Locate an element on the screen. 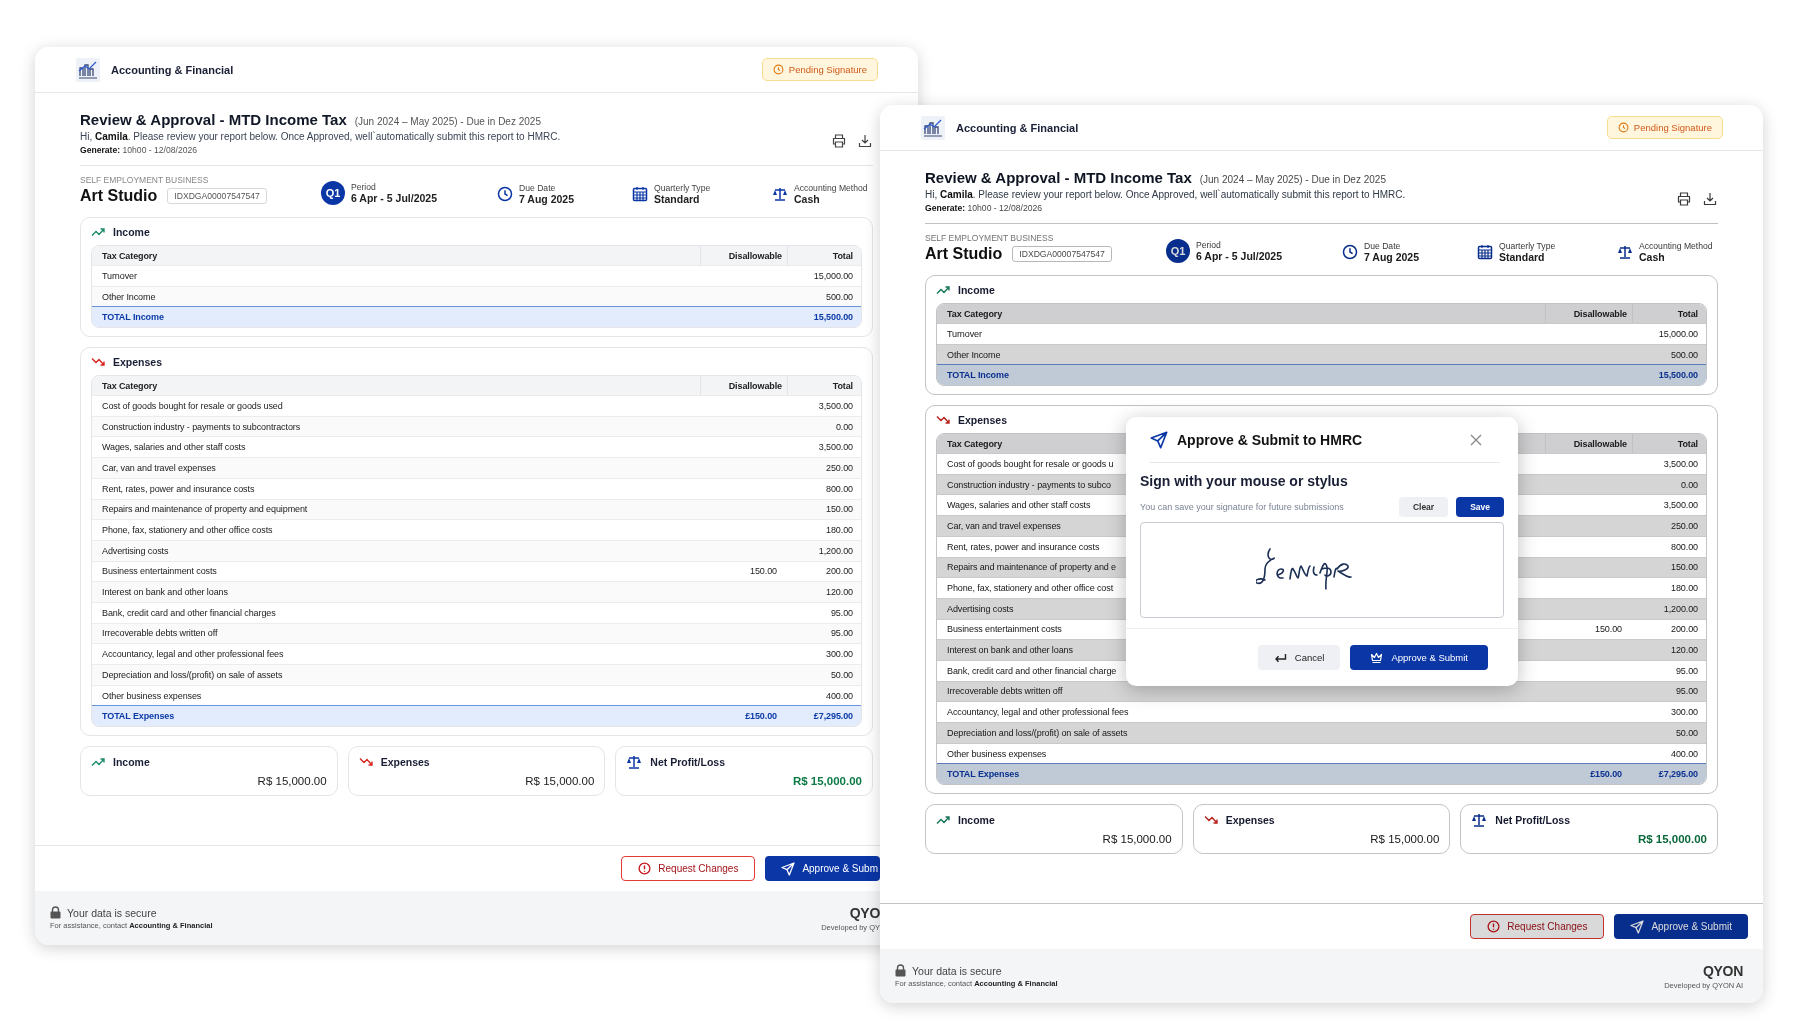  category-cell: Turnover is located at coordinates (964, 333).